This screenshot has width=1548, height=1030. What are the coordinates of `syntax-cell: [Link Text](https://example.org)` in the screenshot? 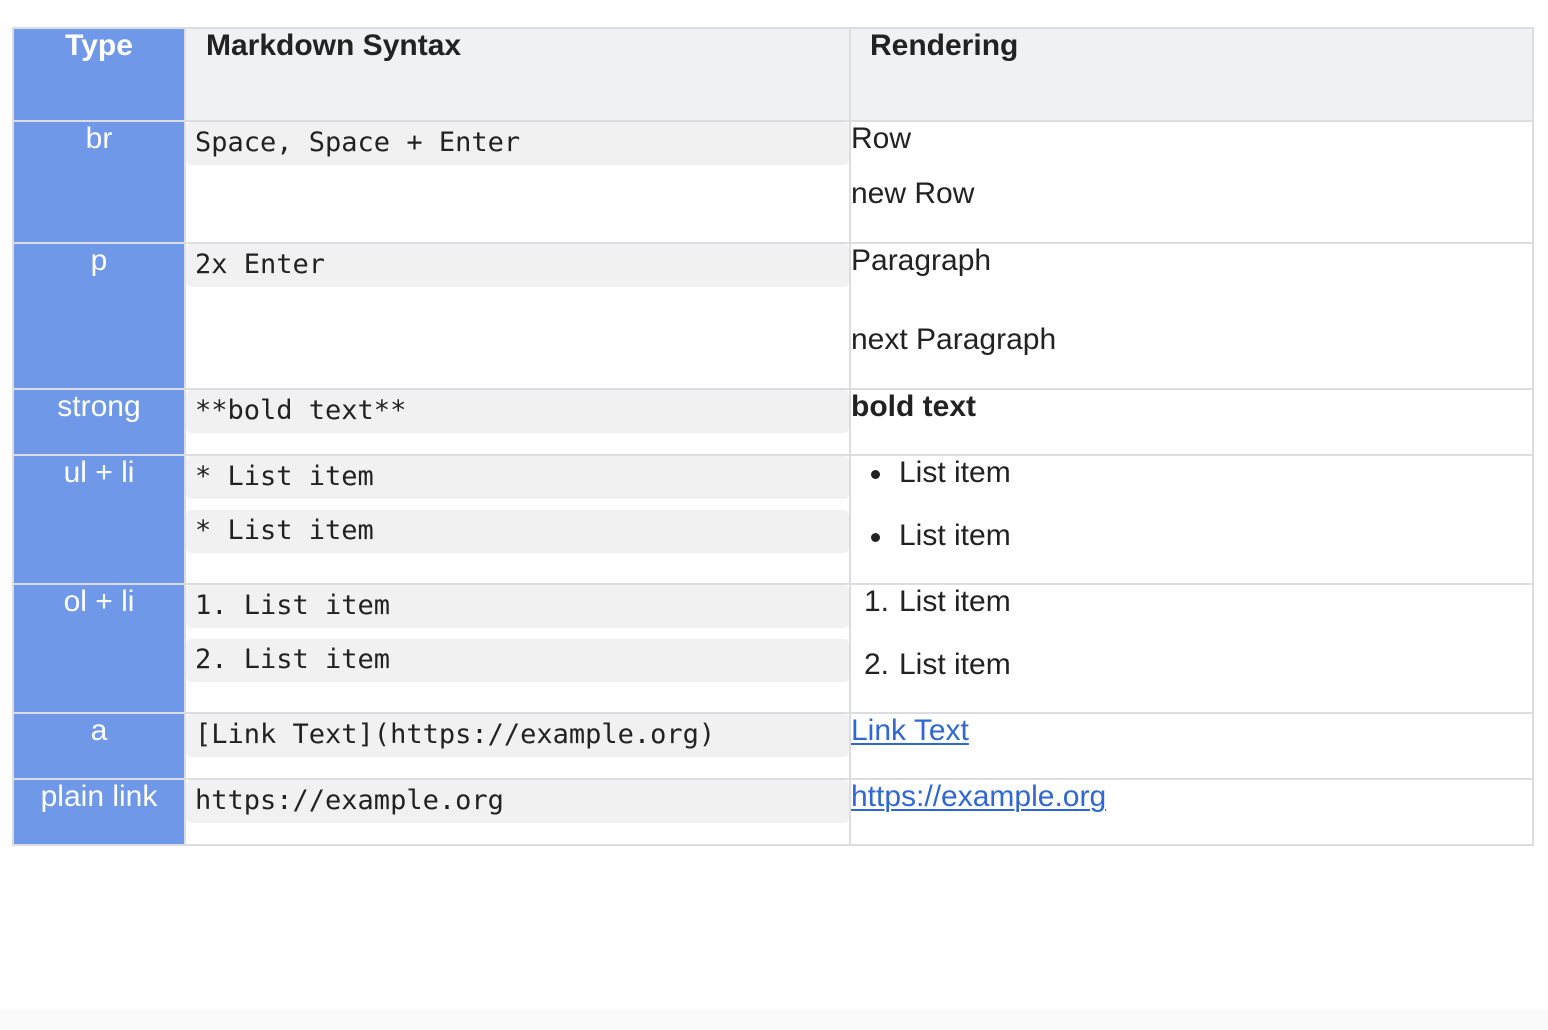 It's located at (517, 746).